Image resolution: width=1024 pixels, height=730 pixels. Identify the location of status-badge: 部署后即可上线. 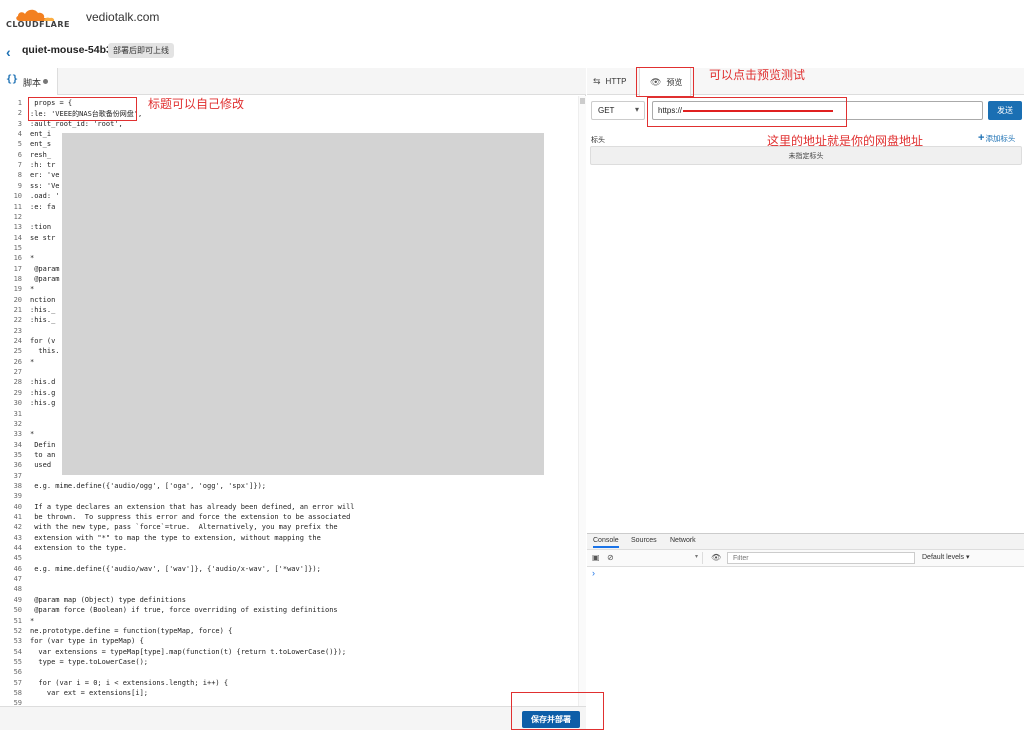
(141, 50).